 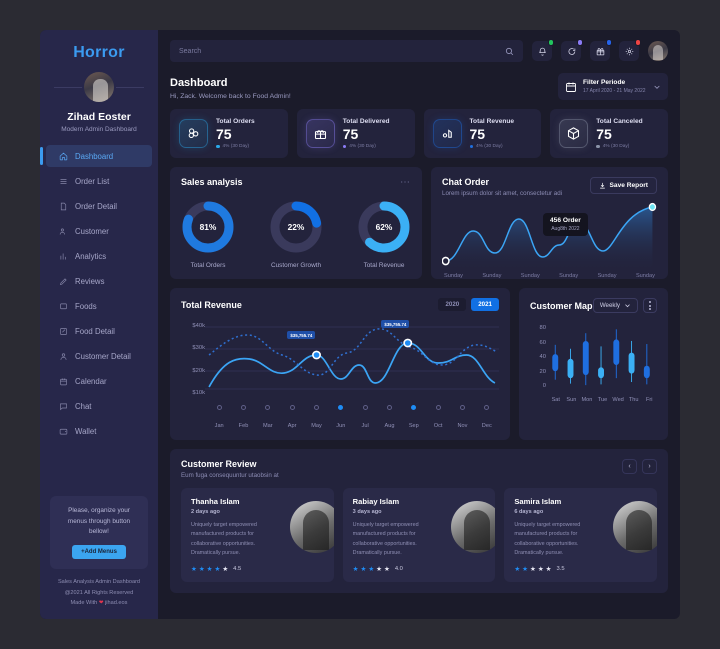 I want to click on revenue-icon, so click(x=447, y=133).